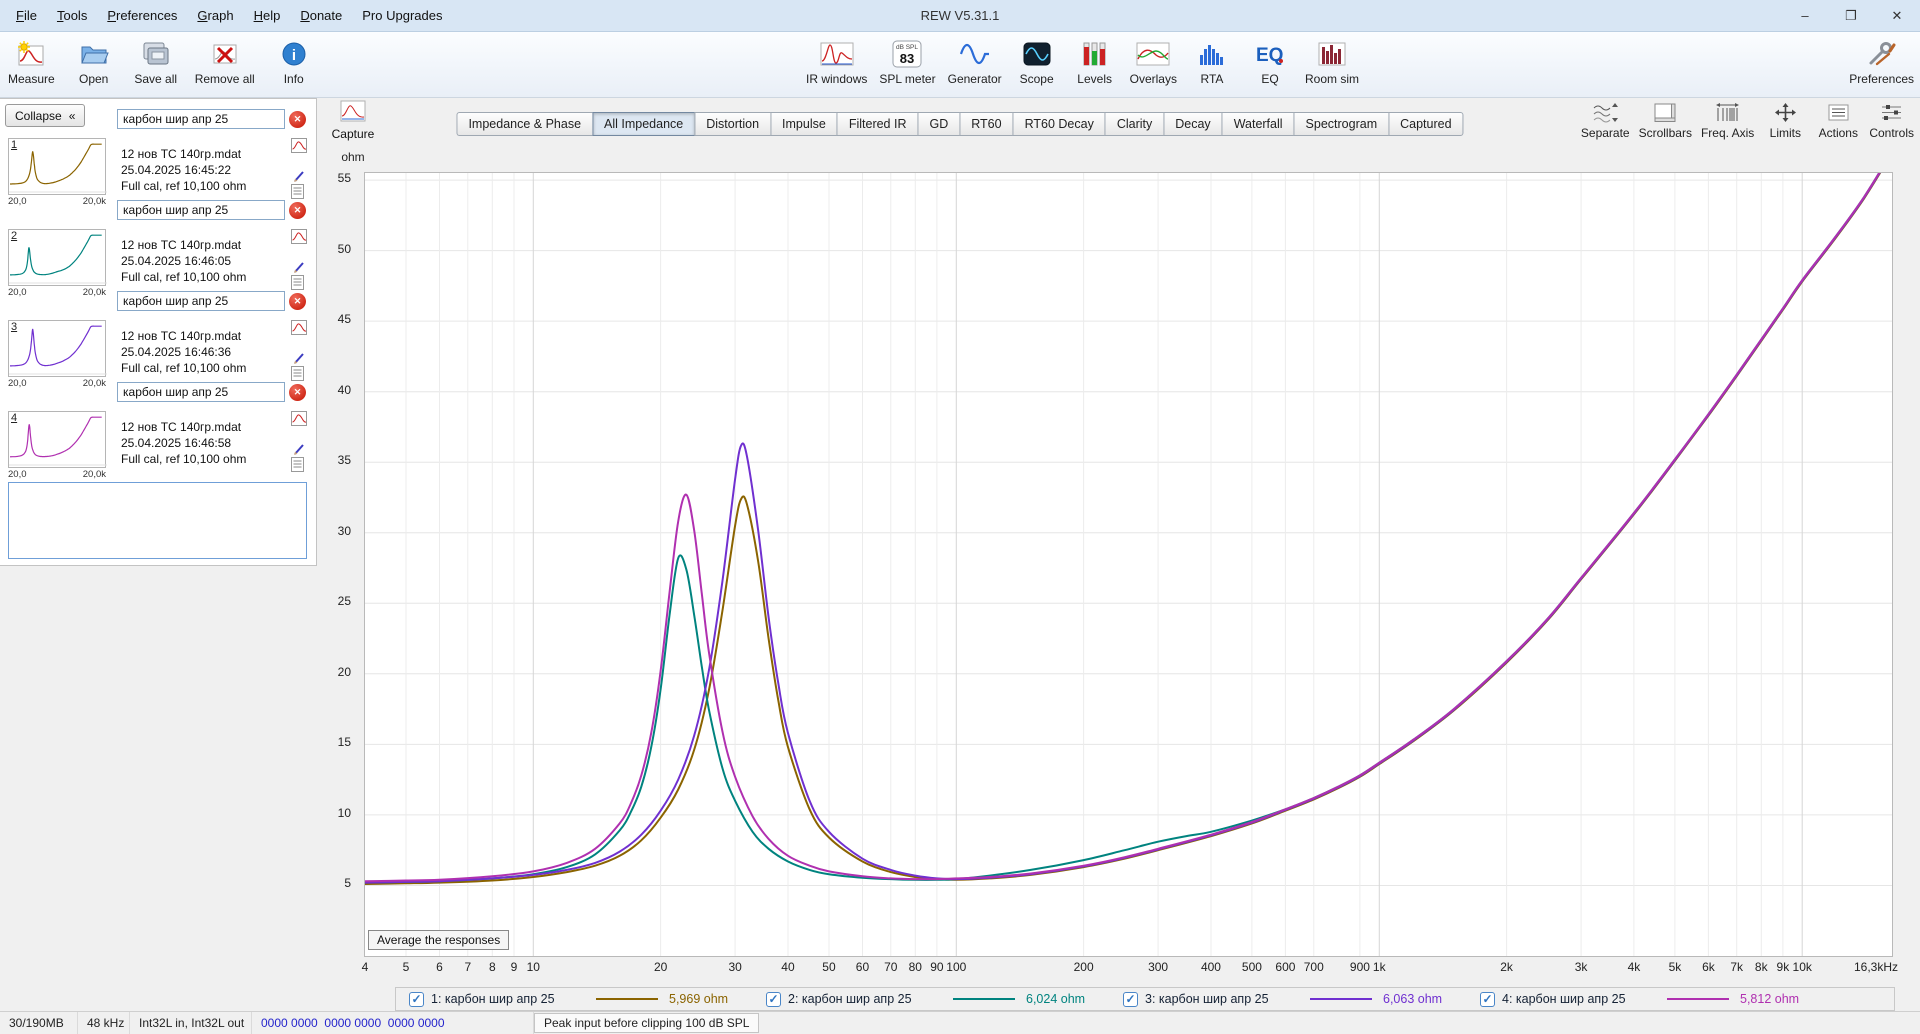 The image size is (1920, 1034). Describe the element at coordinates (524, 124) in the screenshot. I see `tab-impedance-phase: Impedance & Phase` at that location.